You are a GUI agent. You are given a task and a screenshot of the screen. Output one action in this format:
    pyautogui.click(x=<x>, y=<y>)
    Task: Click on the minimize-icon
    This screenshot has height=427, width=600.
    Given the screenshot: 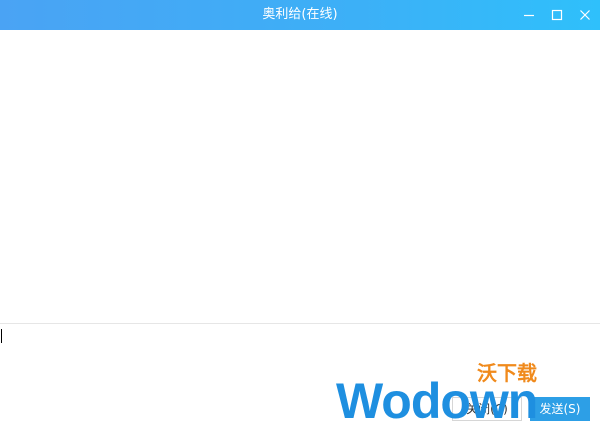 What is the action you would take?
    pyautogui.click(x=529, y=15)
    